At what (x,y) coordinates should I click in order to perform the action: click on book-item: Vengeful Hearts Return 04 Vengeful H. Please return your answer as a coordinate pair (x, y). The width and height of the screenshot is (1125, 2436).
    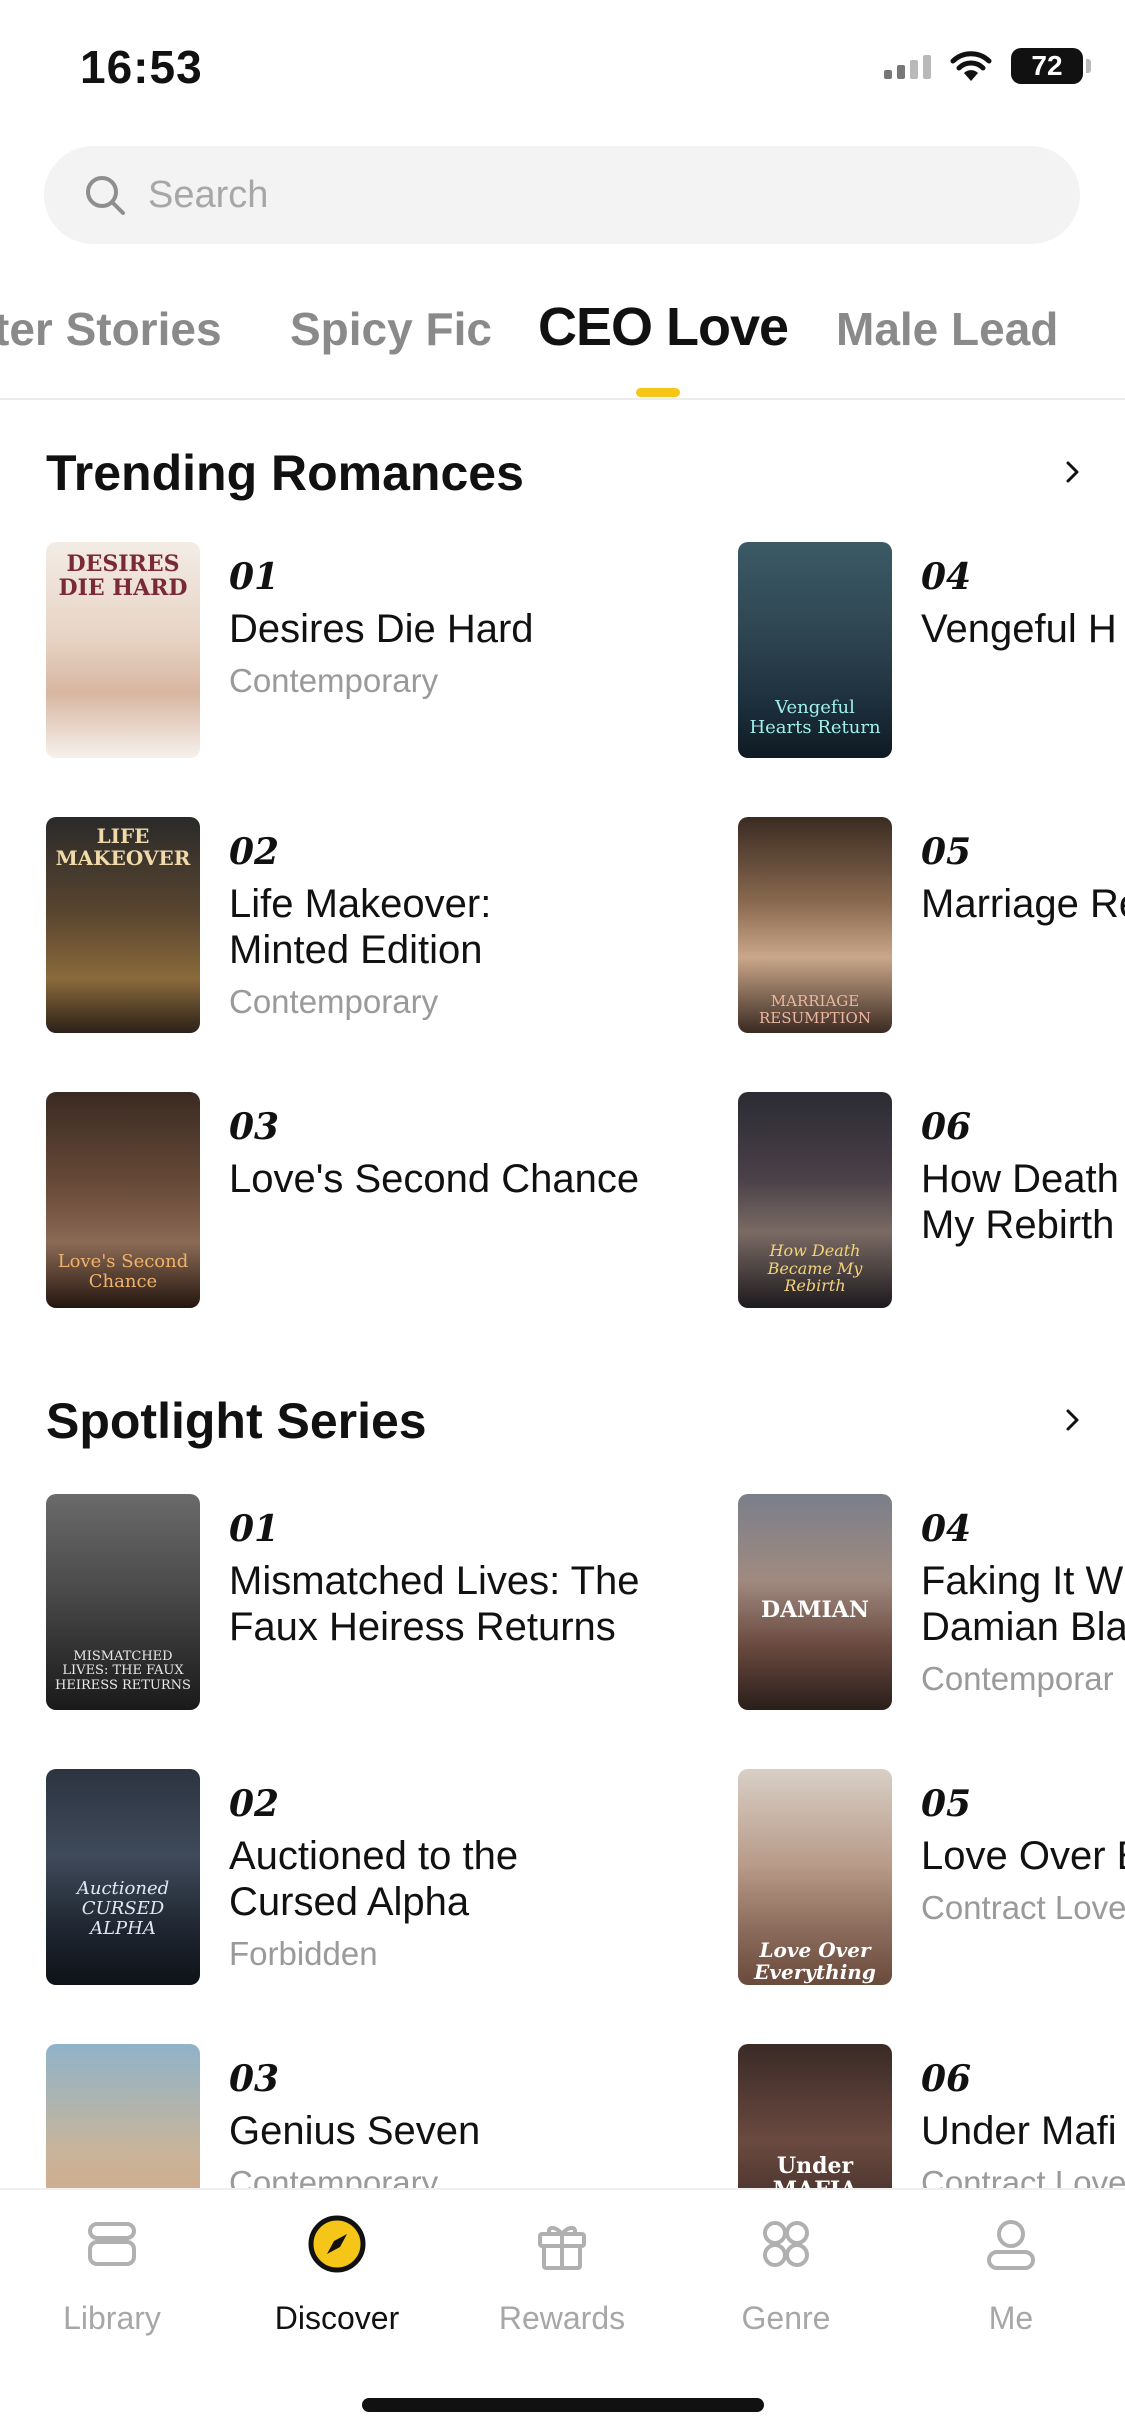
    Looking at the image, I should click on (931, 650).